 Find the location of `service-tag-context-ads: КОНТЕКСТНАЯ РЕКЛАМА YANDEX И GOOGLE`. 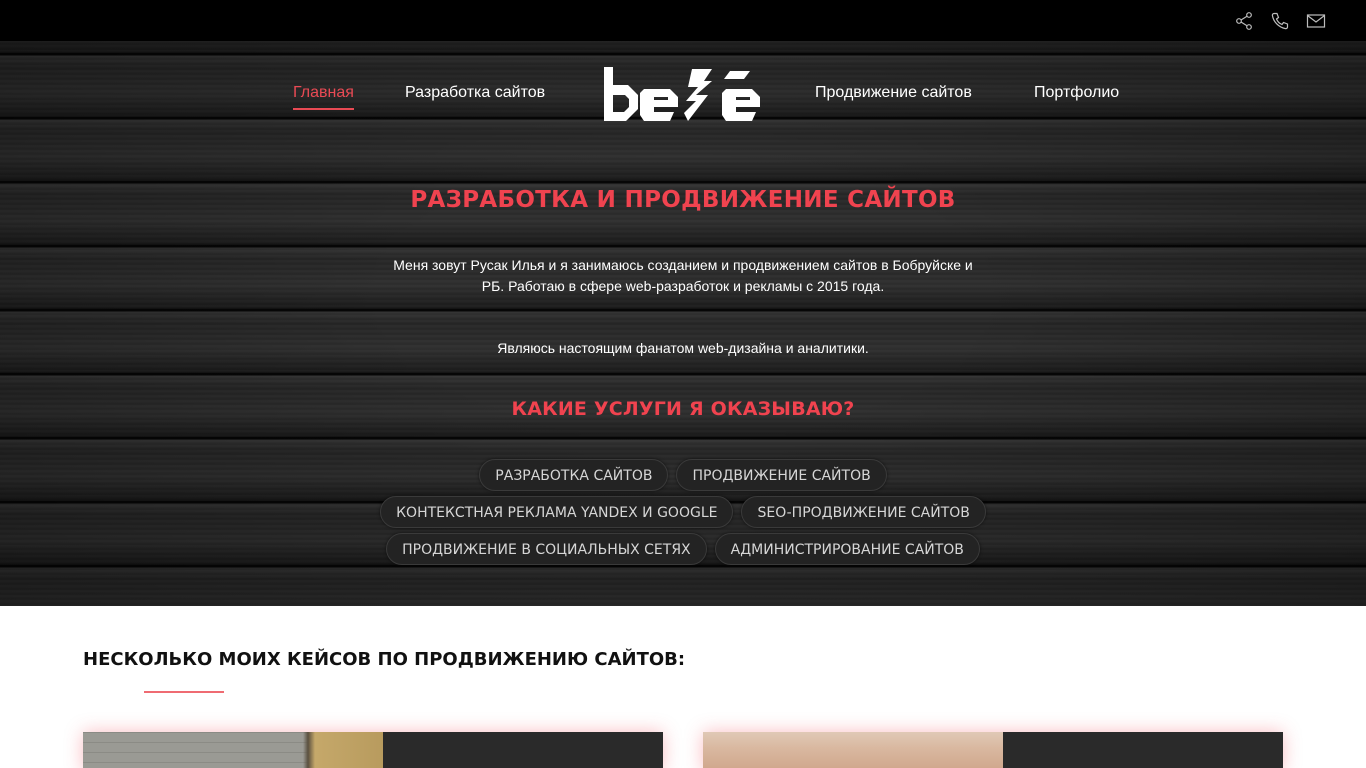

service-tag-context-ads: КОНТЕКСТНАЯ РЕКЛАМА YANDEX И GOOGLE is located at coordinates (557, 512).